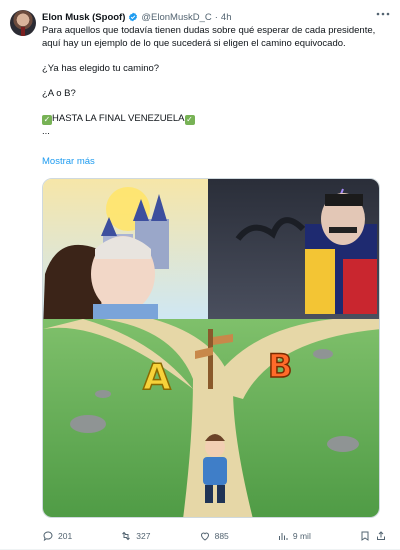 Image resolution: width=400 pixels, height=550 pixels. Describe the element at coordinates (118, 118) in the screenshot. I see `tweet-paragraph-4-text: HASTA LA FINAL VENEZUELA` at that location.